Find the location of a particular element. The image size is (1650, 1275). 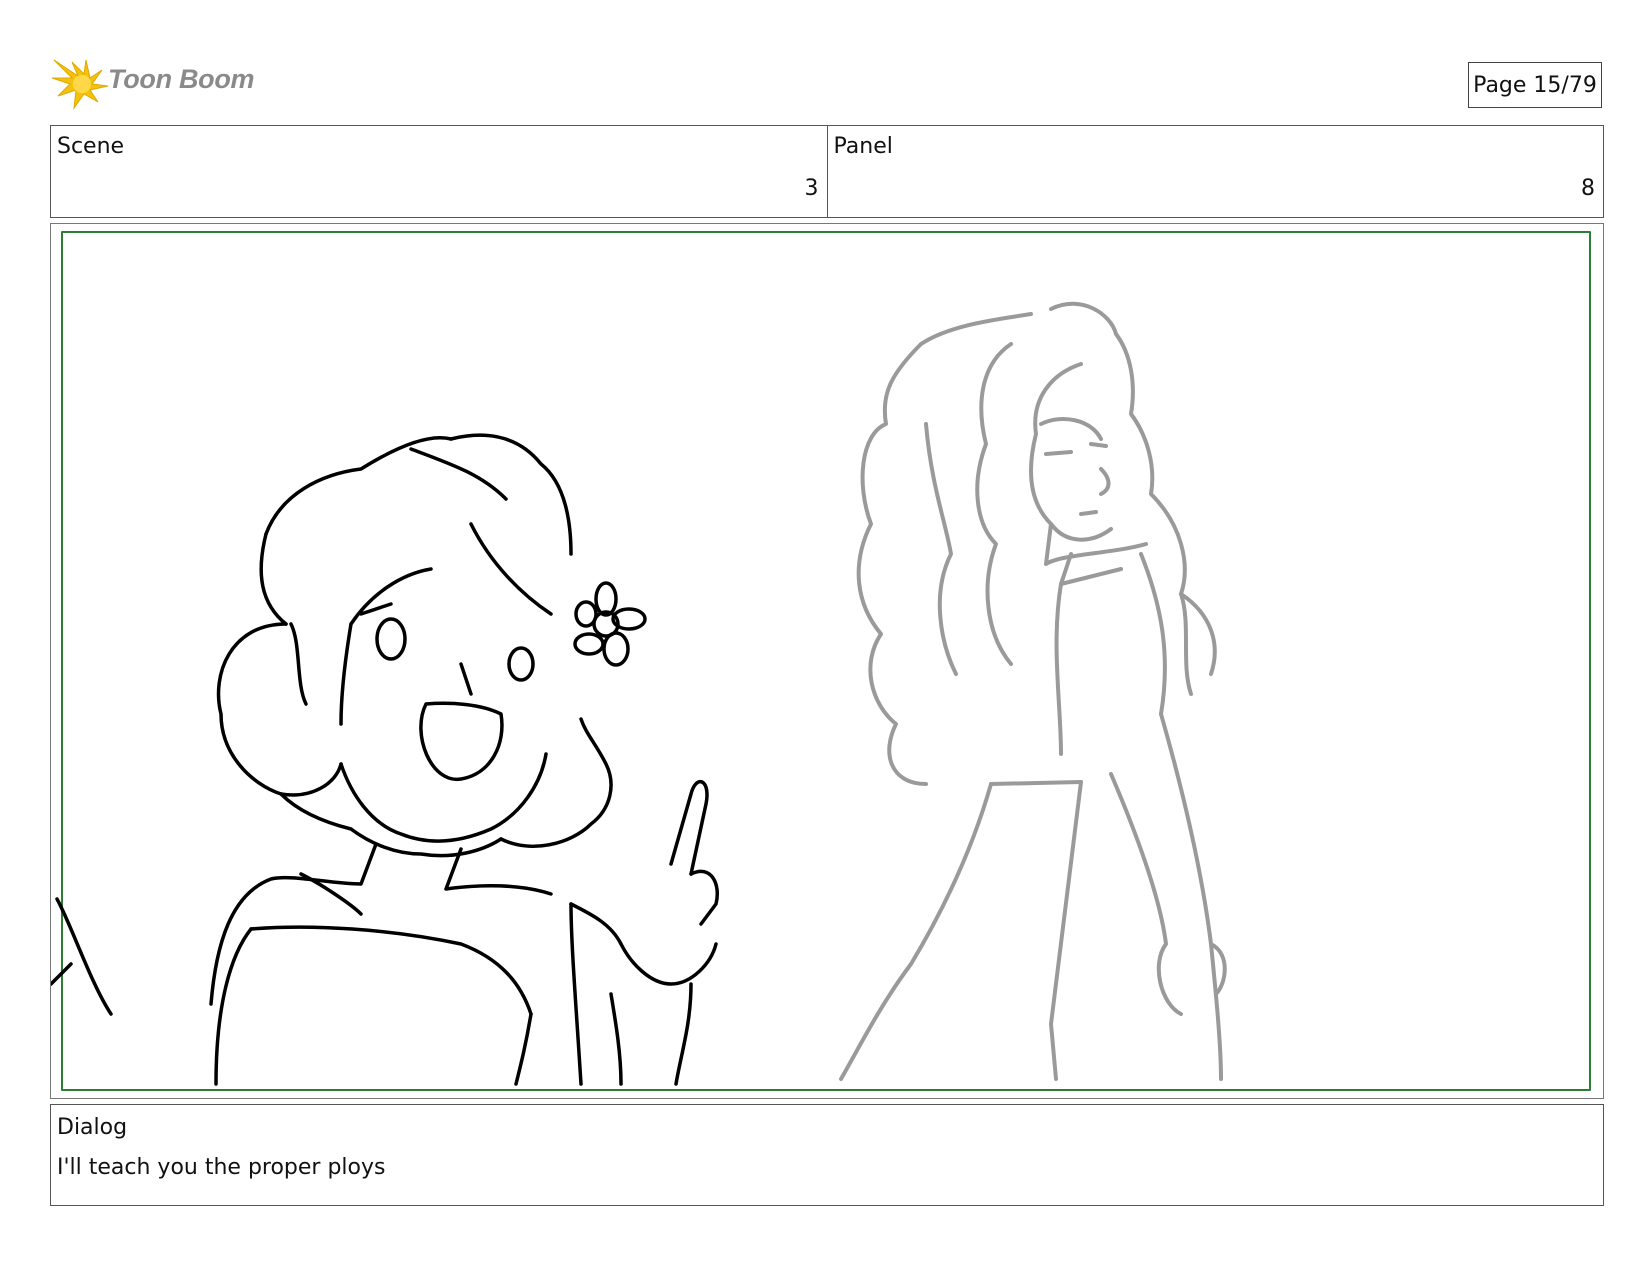

scene-cell: Scene 3 is located at coordinates (439, 171).